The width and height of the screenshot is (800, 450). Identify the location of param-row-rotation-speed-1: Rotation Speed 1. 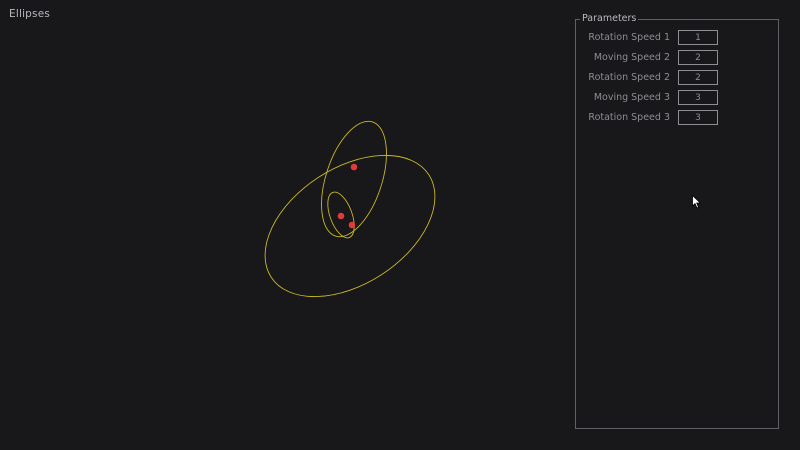
(677, 38).